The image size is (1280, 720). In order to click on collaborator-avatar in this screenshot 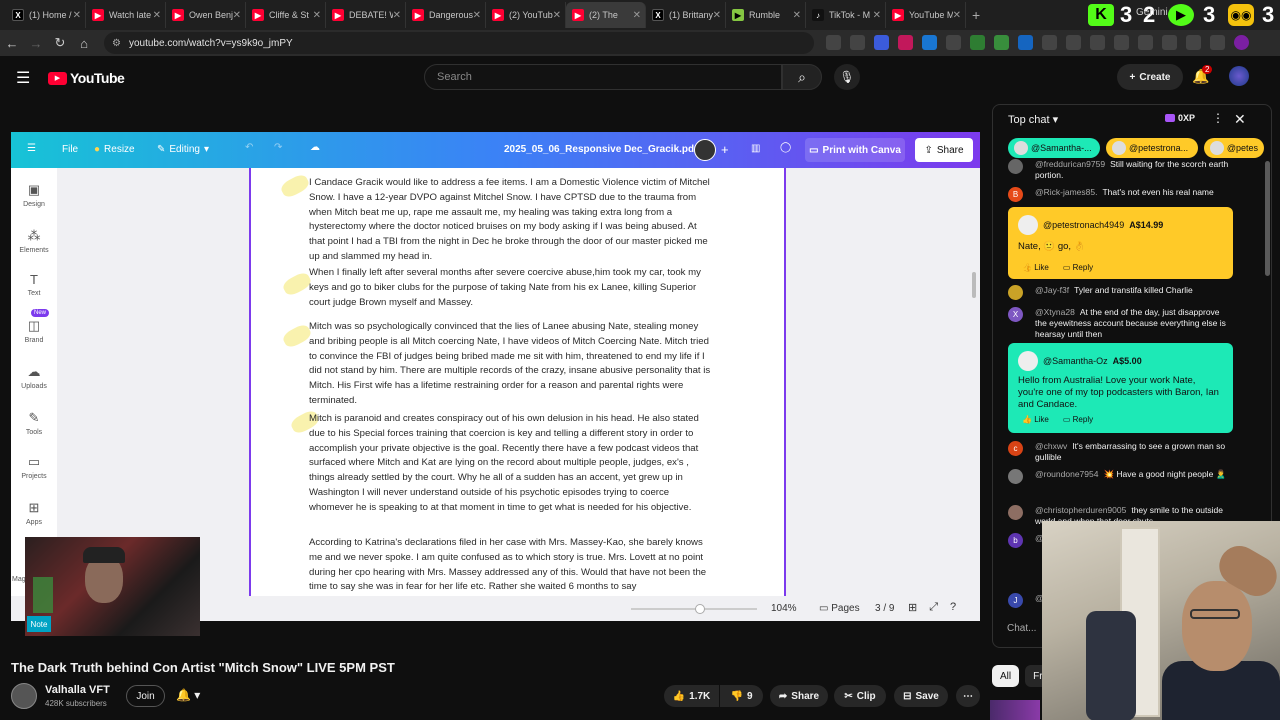, I will do `click(705, 150)`.